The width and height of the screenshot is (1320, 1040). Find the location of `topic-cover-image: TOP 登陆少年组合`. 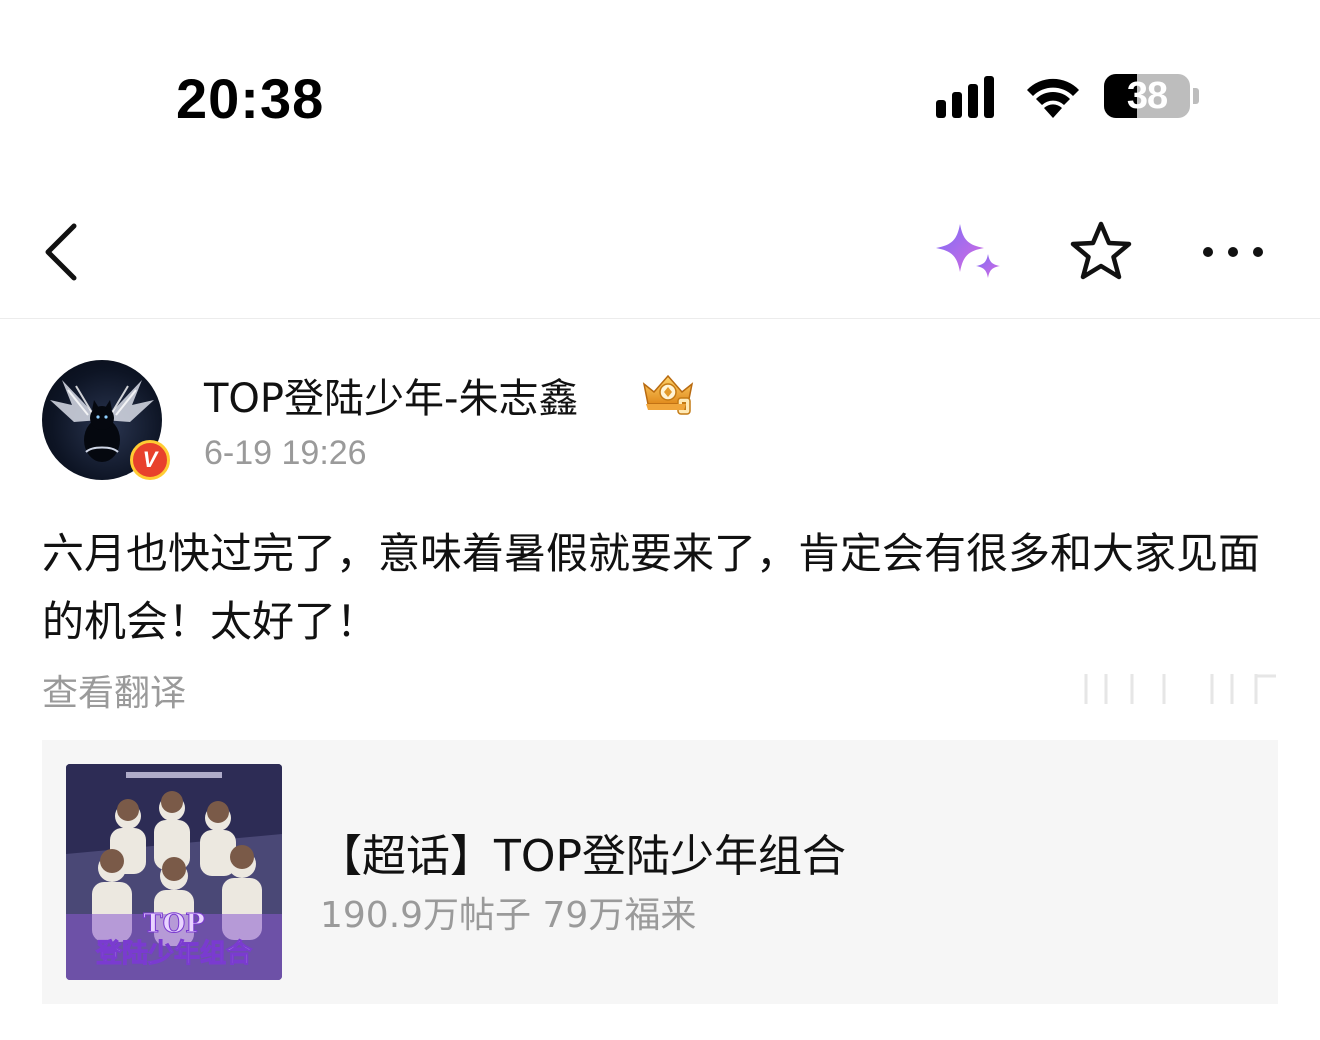

topic-cover-image: TOP 登陆少年组合 is located at coordinates (174, 872).